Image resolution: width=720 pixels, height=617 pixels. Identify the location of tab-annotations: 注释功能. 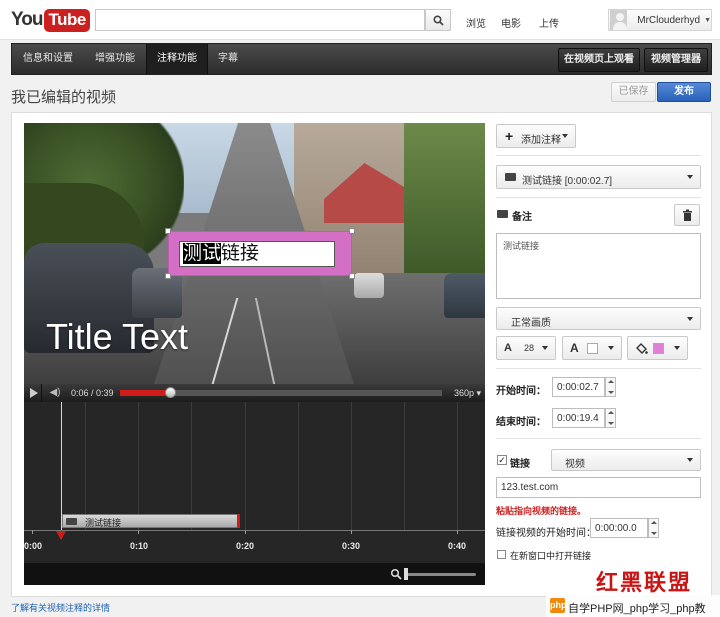
(177, 59).